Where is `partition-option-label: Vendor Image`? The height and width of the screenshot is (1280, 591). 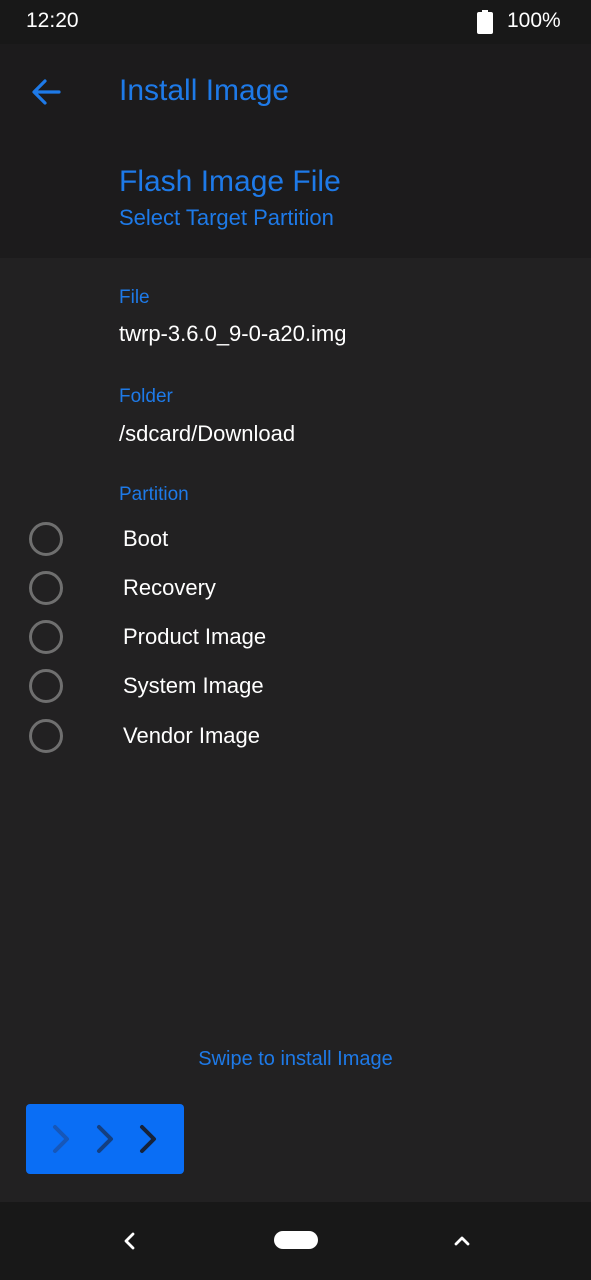
partition-option-label: Vendor Image is located at coordinates (191, 735).